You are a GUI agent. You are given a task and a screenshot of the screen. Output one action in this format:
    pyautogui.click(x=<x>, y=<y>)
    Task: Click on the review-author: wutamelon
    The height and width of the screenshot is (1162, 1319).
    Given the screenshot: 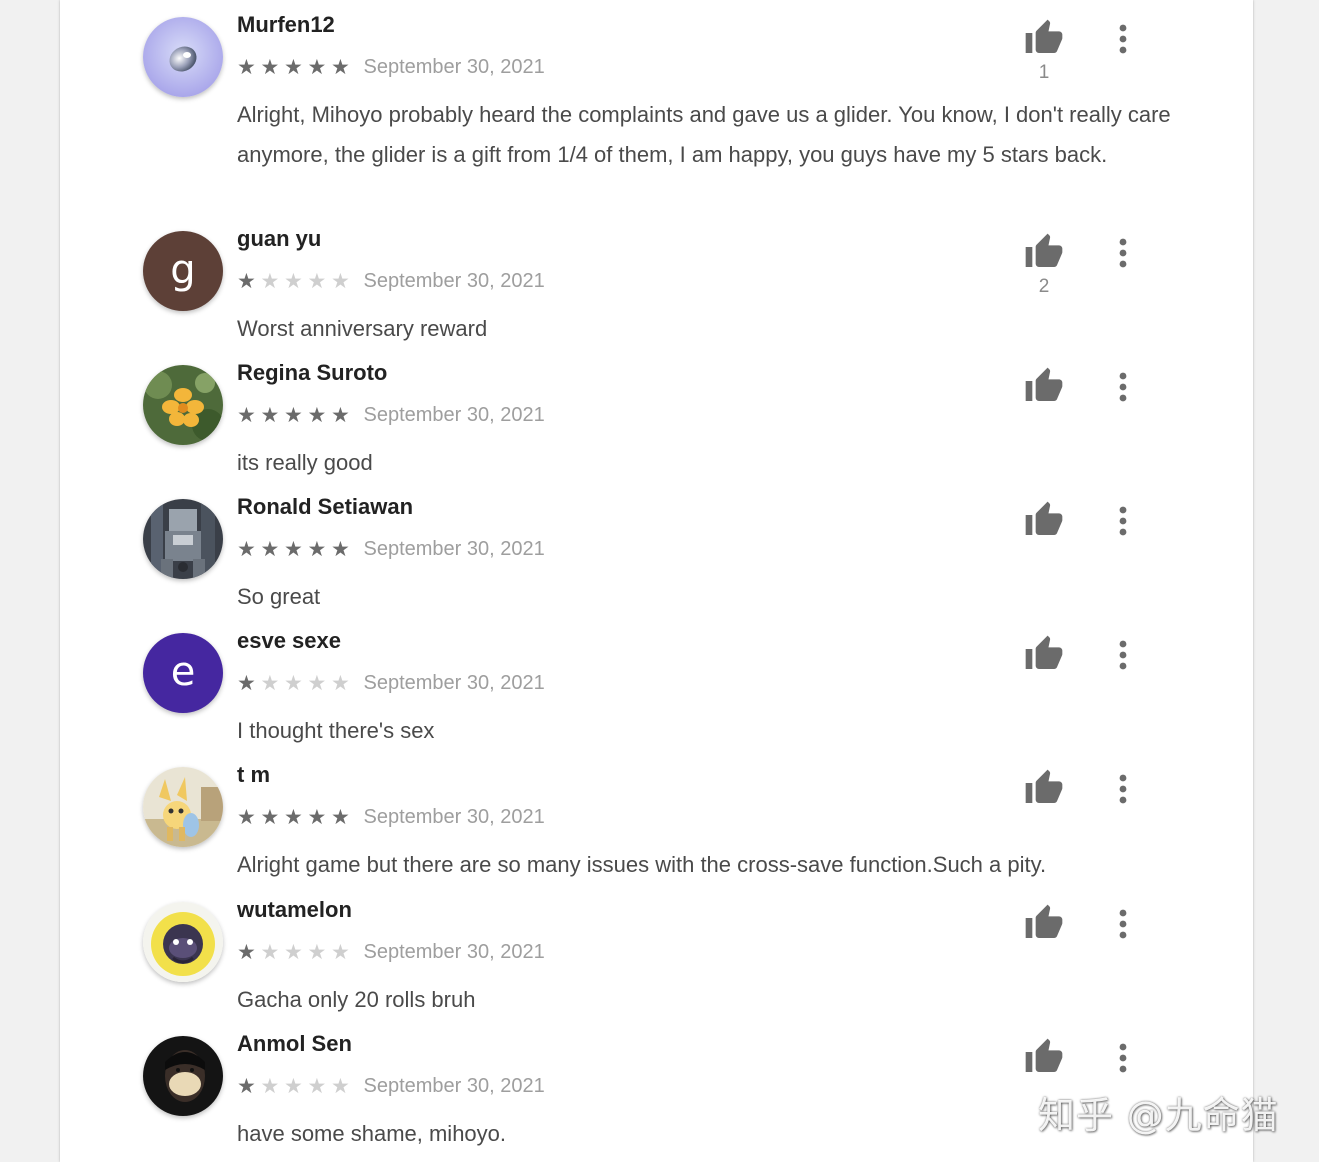 What is the action you would take?
    pyautogui.click(x=294, y=909)
    